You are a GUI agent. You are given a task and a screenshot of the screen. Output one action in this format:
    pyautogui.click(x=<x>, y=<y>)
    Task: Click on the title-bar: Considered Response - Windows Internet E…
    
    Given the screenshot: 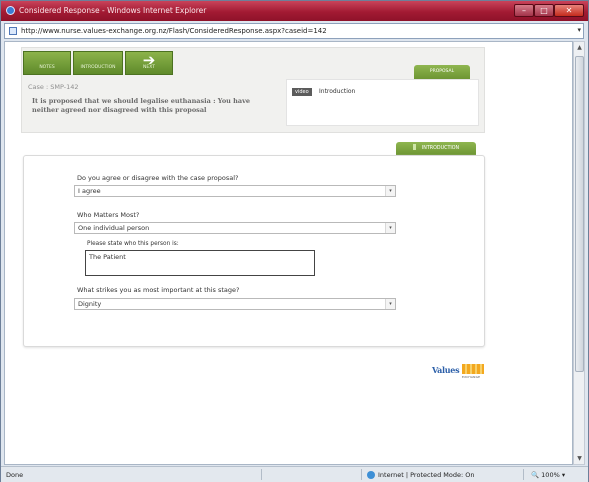 What is the action you would take?
    pyautogui.click(x=294, y=11)
    